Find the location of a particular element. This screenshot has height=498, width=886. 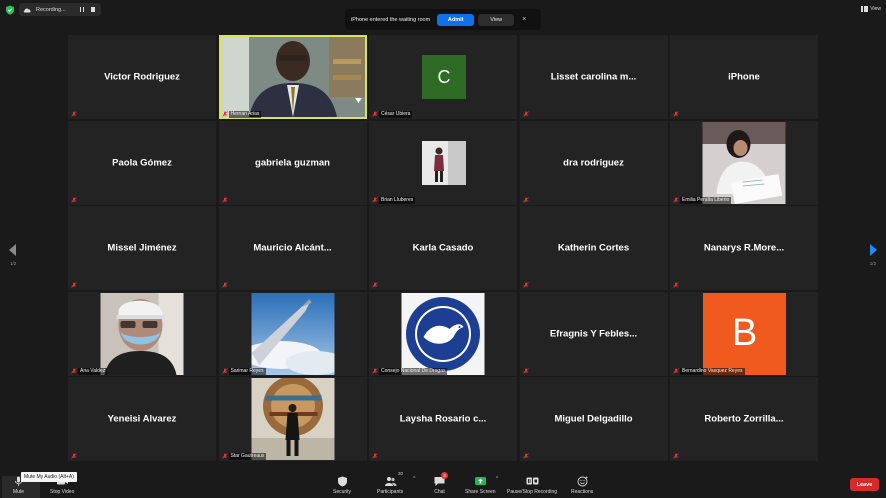

participant-name: iPhone is located at coordinates (744, 77).